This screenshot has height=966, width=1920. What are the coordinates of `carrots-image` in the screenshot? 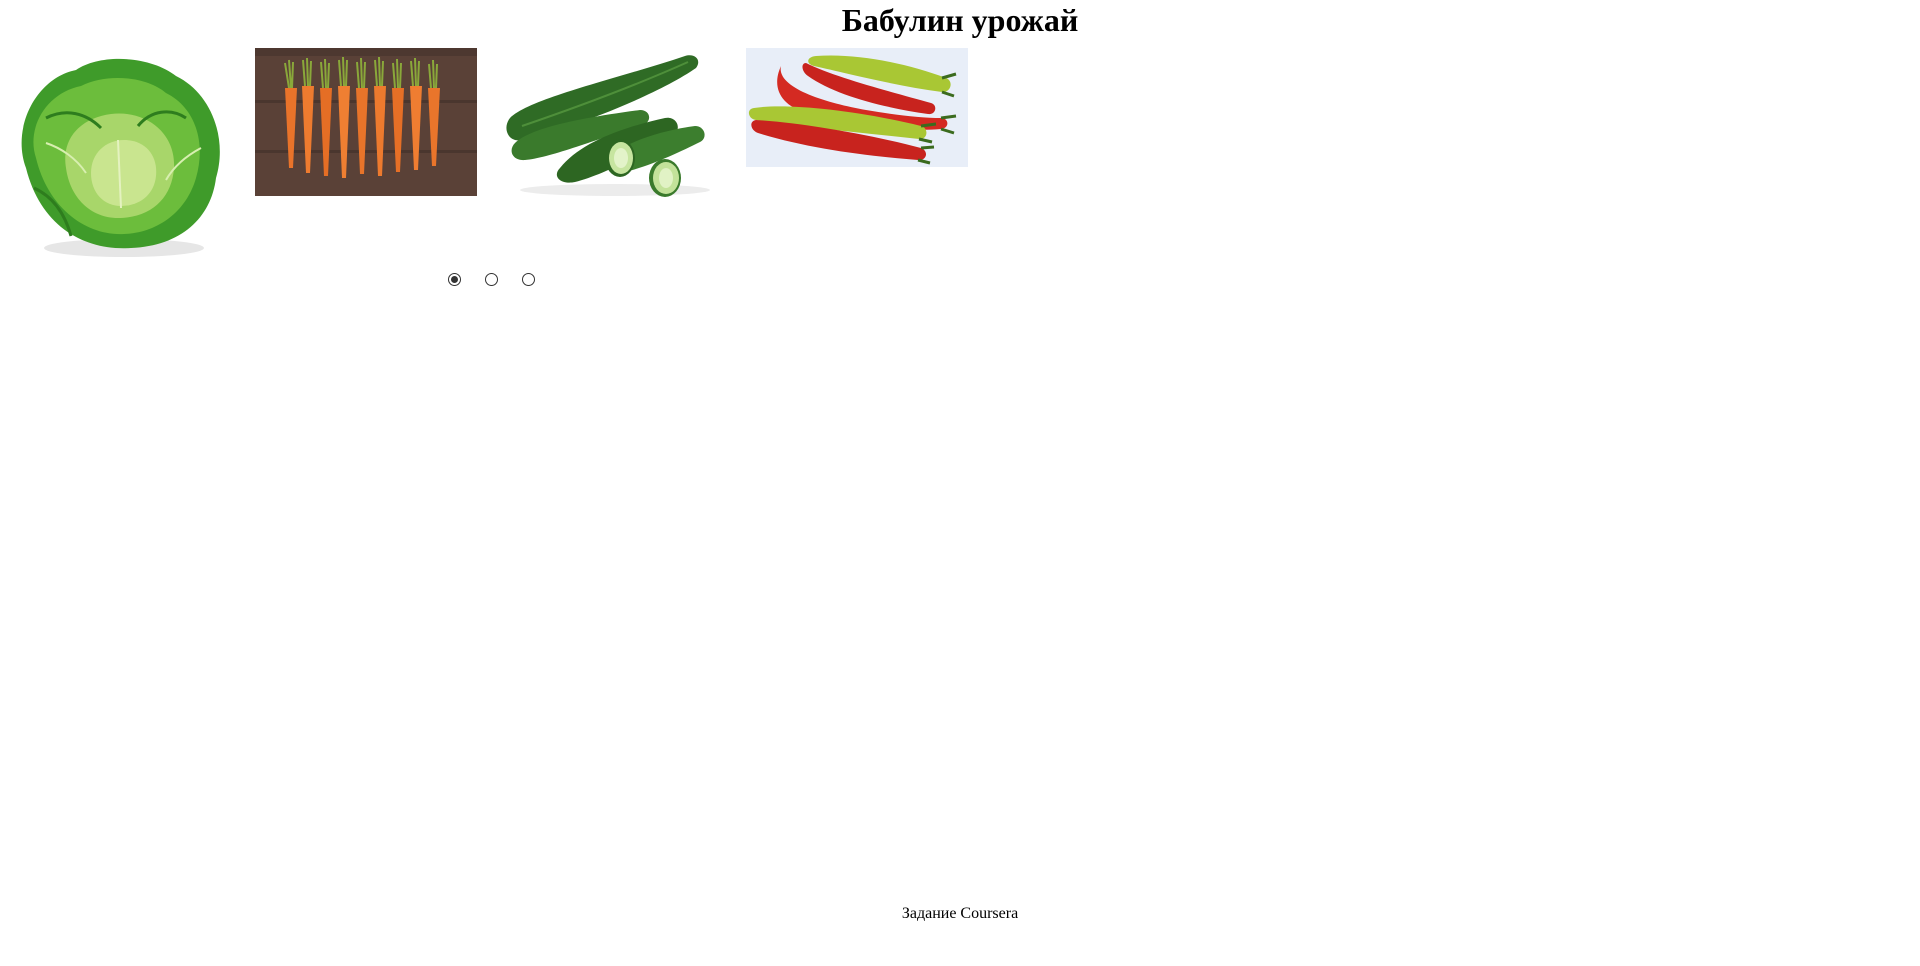 It's located at (366, 122).